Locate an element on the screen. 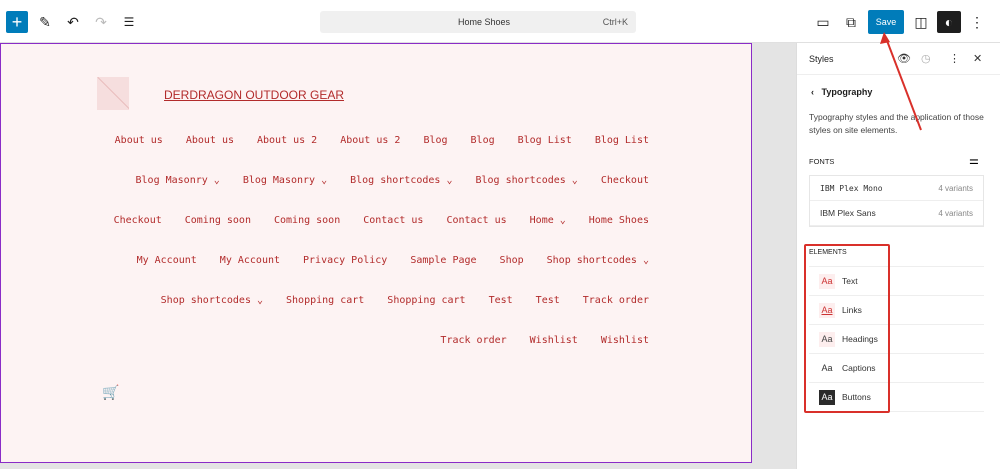 The image size is (1000, 469). fonts-heading: FONTS is located at coordinates (822, 161).